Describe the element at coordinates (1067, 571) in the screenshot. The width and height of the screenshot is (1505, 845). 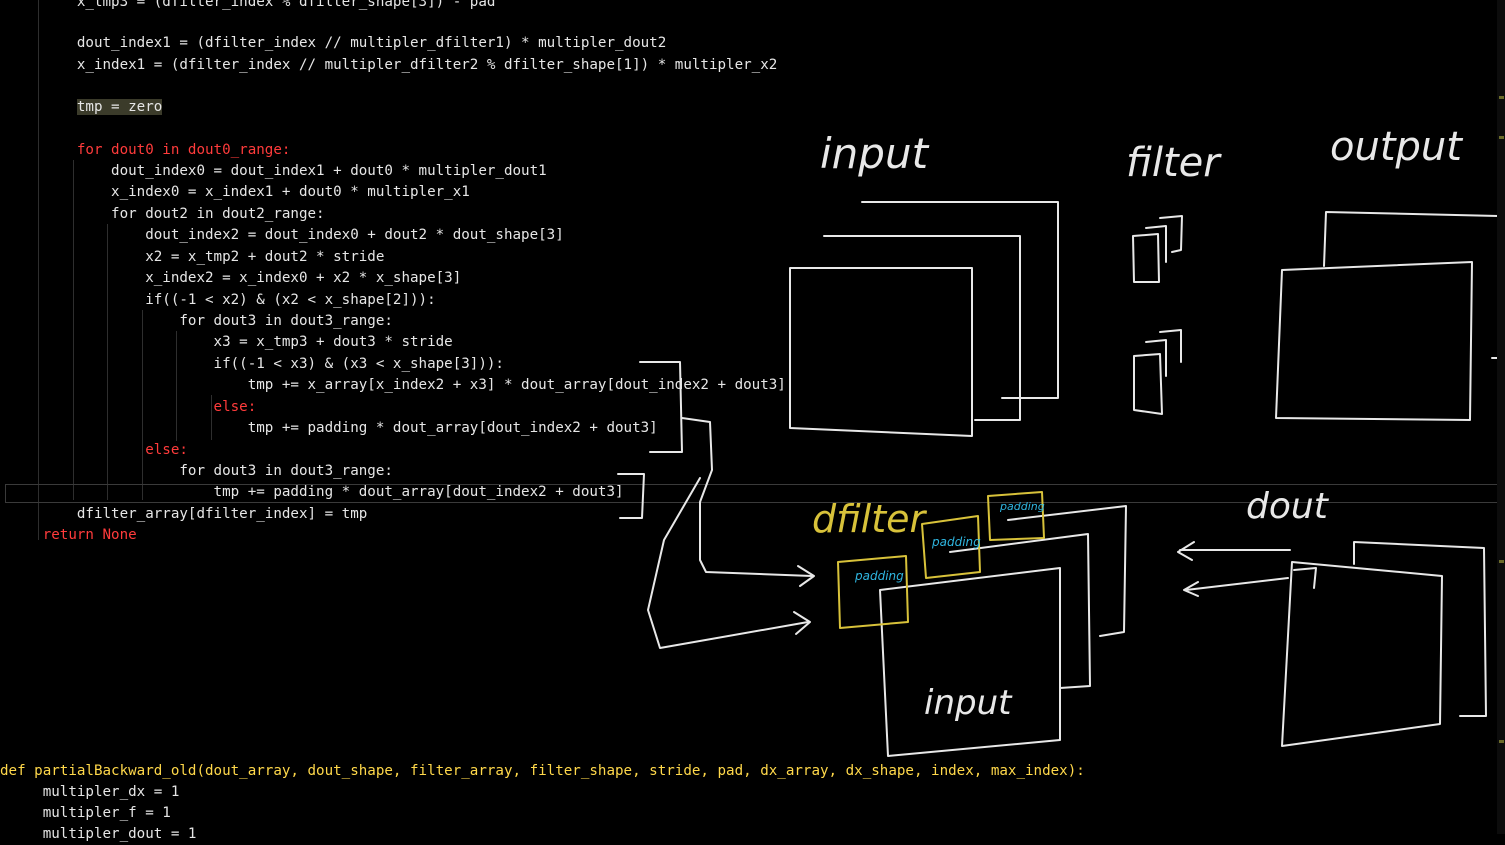
I see `dinput-square-back` at that location.